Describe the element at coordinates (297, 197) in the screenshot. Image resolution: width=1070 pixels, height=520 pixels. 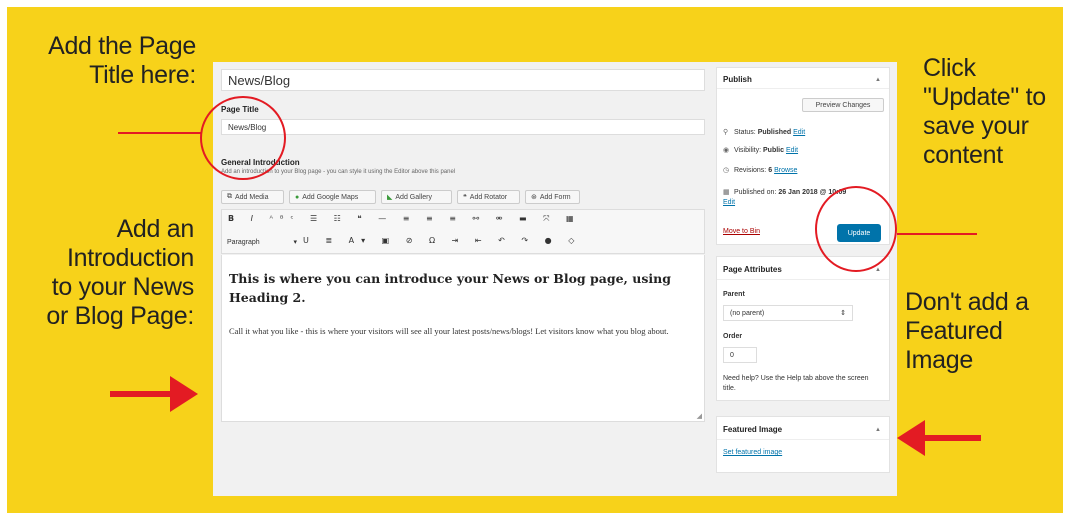
I see `map-pin-icon: ●` at that location.